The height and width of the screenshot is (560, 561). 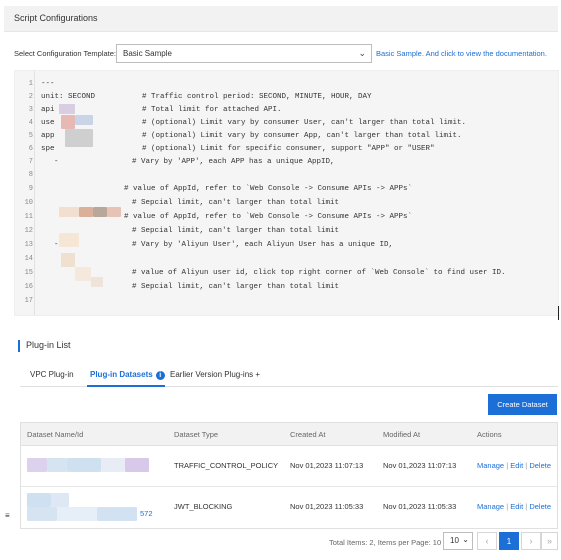 What do you see at coordinates (327, 506) in the screenshot?
I see `created-at: Nov 01,2023 11:05:33` at bounding box center [327, 506].